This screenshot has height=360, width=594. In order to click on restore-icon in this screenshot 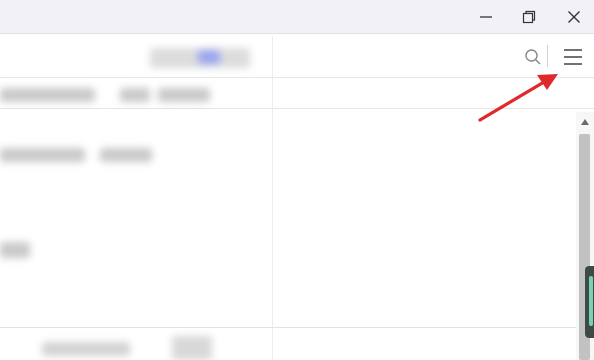, I will do `click(529, 17)`.